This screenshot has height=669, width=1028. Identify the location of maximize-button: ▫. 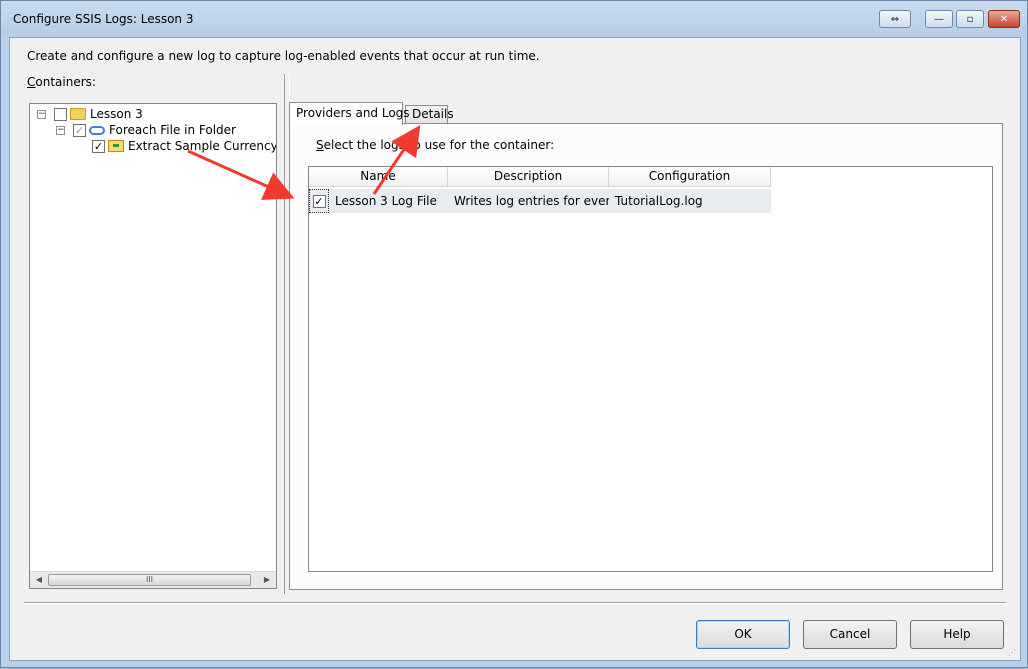
(970, 19).